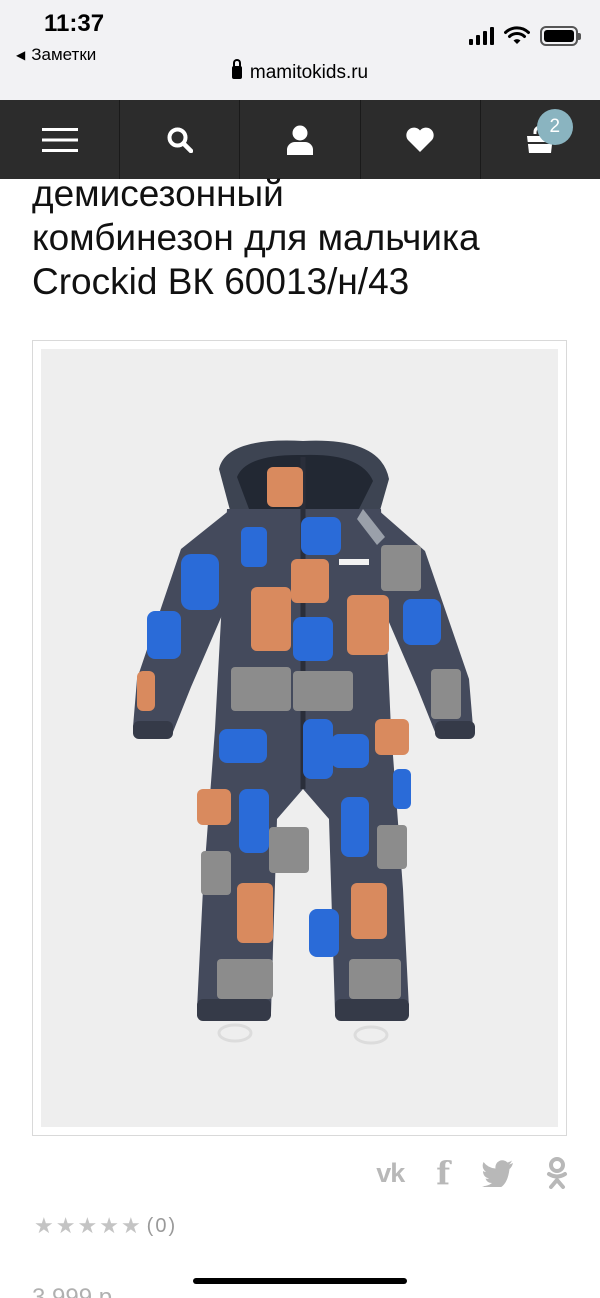 The height and width of the screenshot is (1298, 600). Describe the element at coordinates (309, 72) in the screenshot. I see `url-text: mamitokids.ru` at that location.